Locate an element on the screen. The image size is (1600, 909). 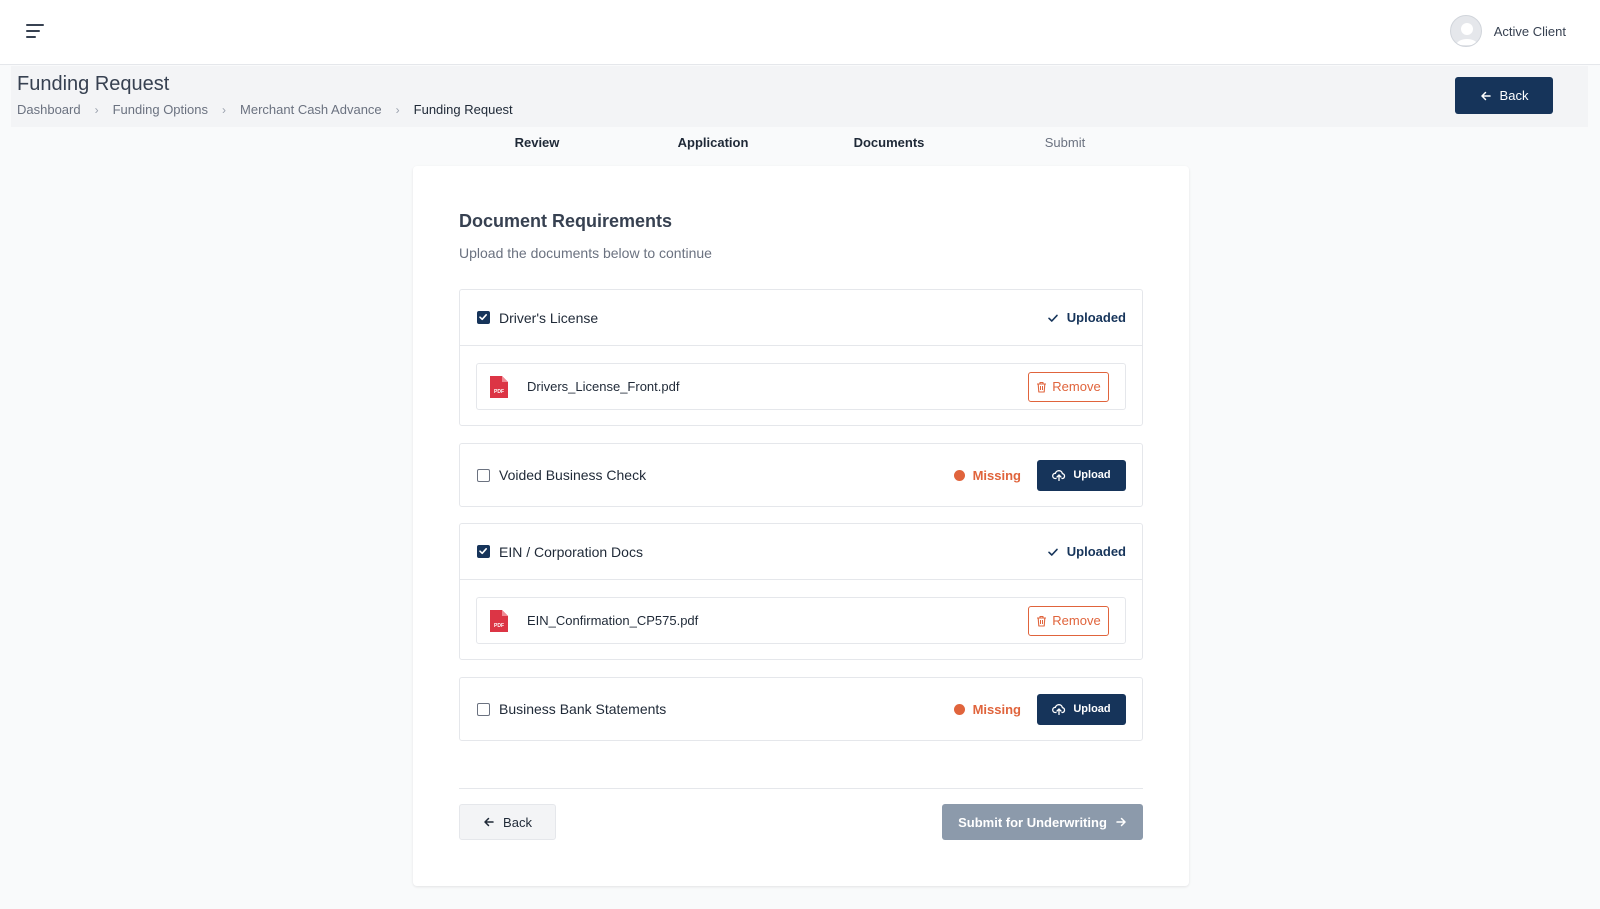
user-avatar-icon is located at coordinates (1465, 31).